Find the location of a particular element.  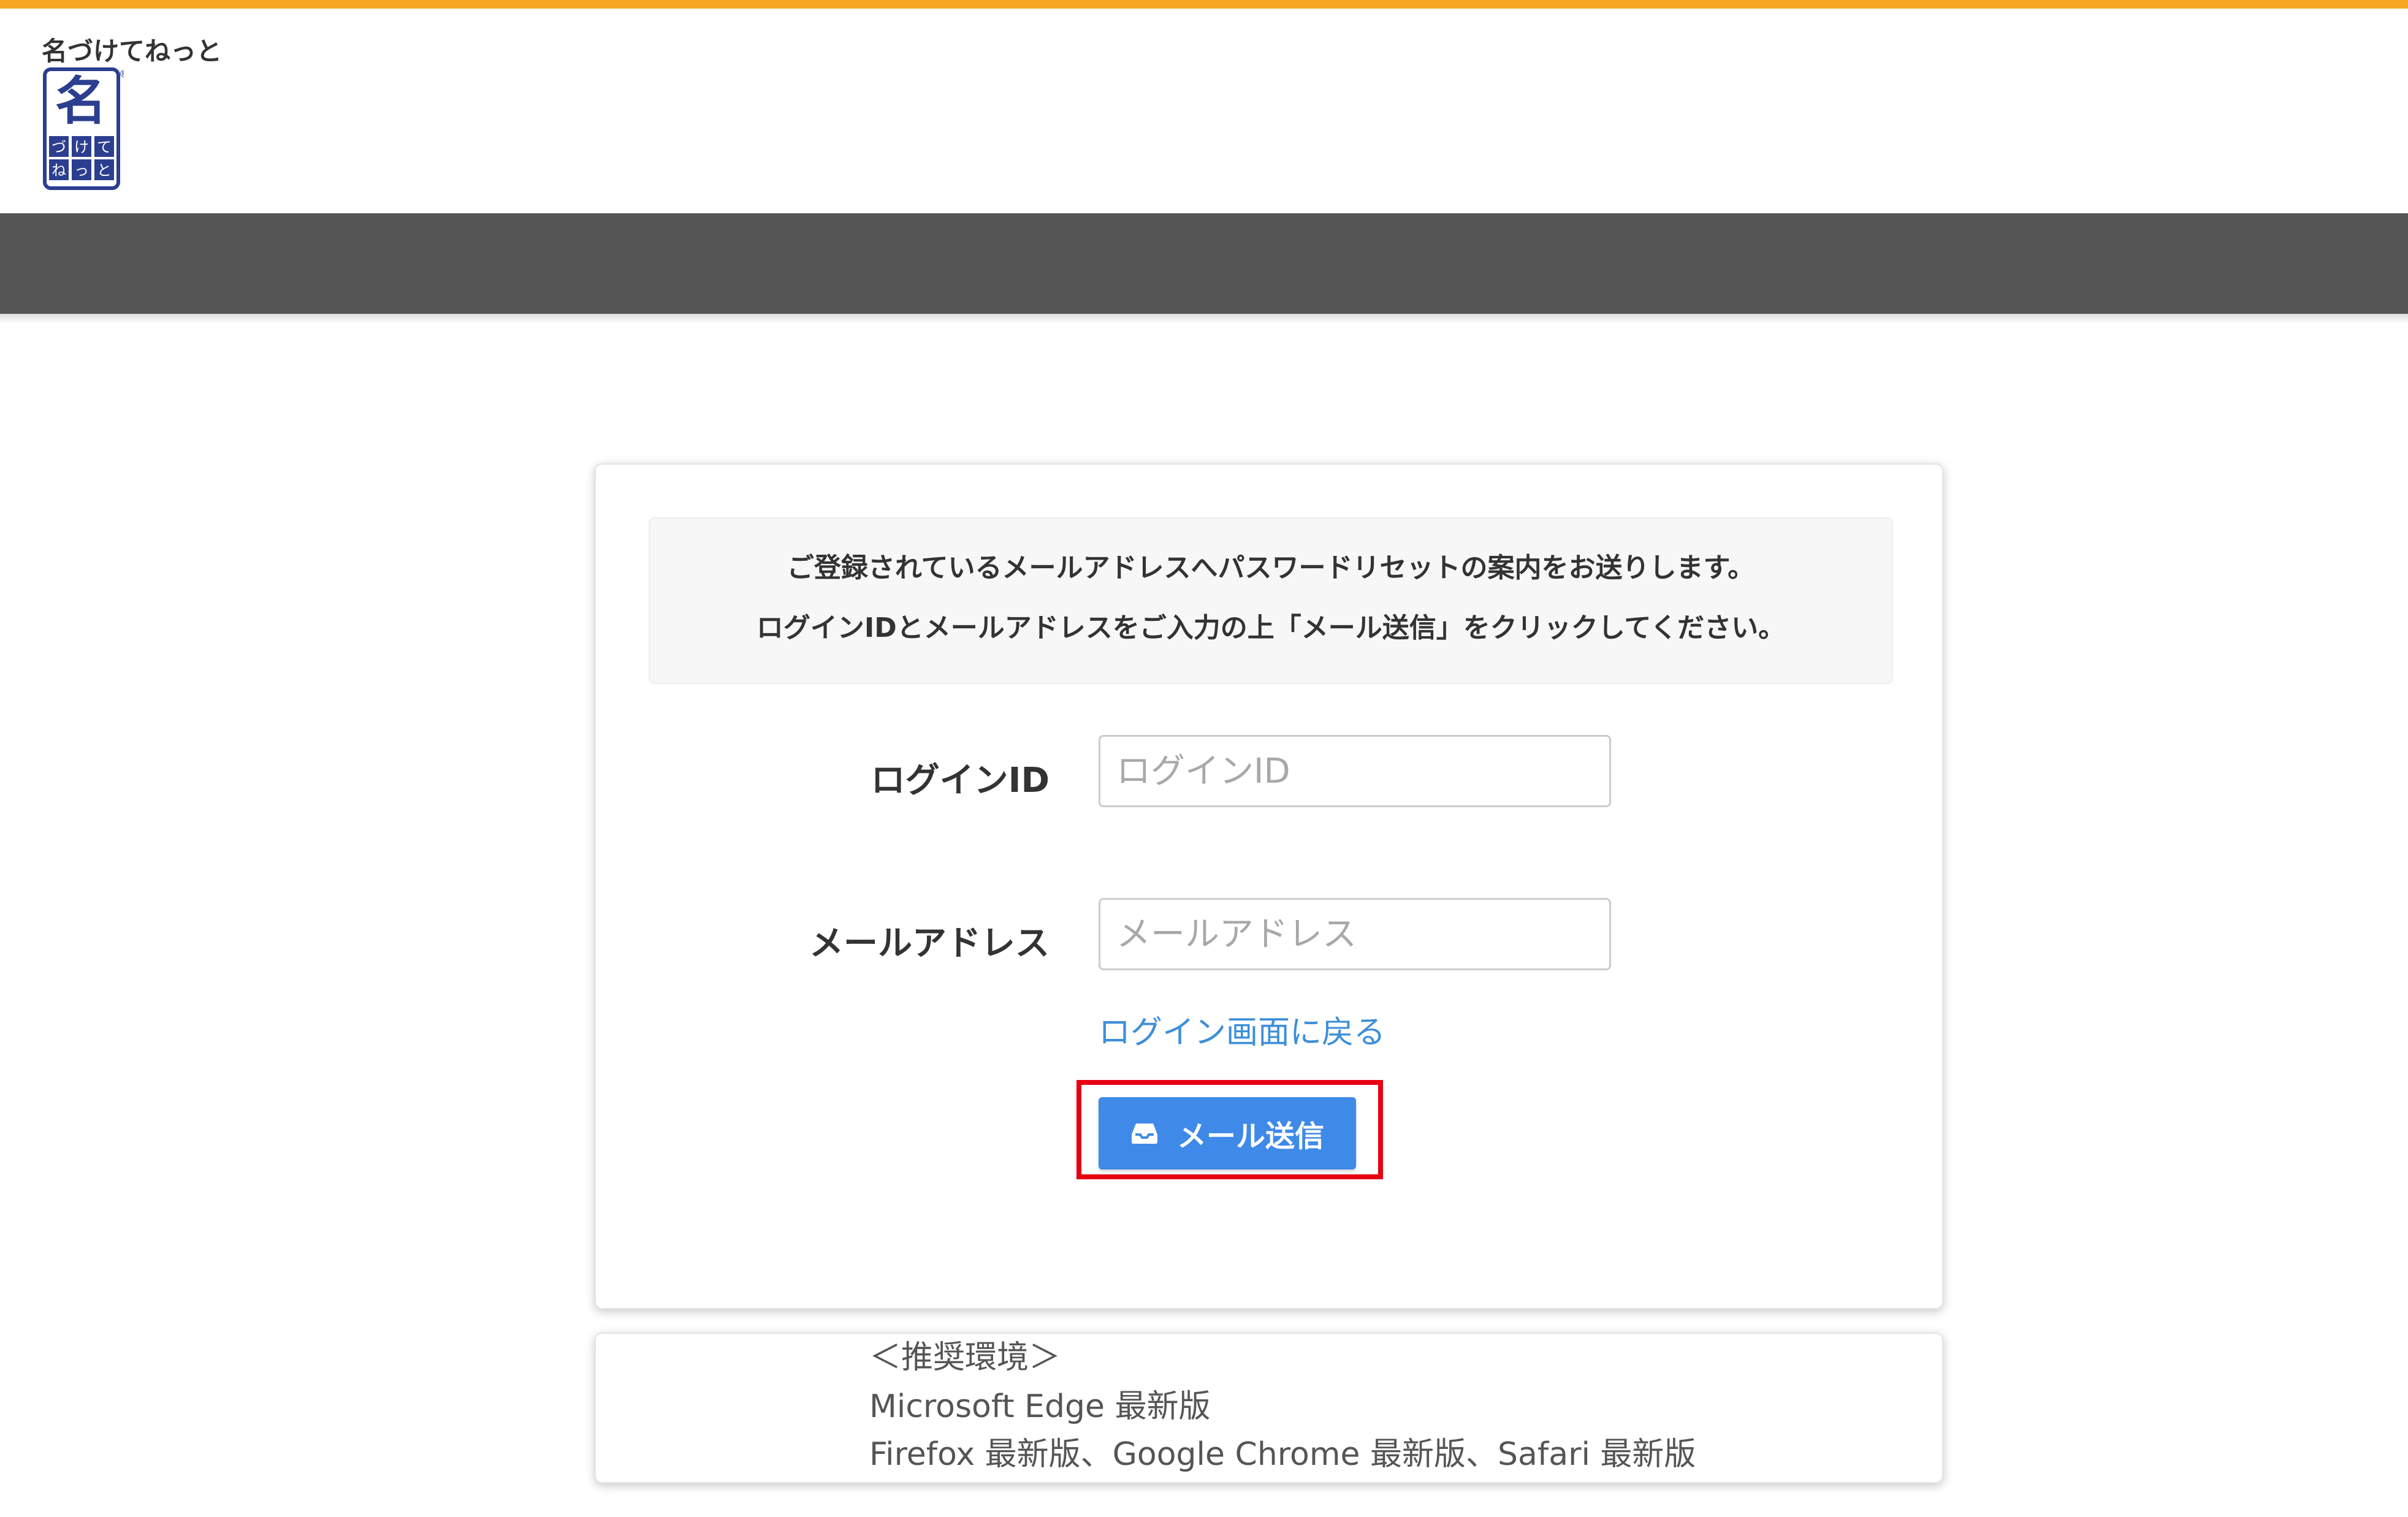

back-to-login-link: ログイン画面に戻る is located at coordinates (1242, 1029).